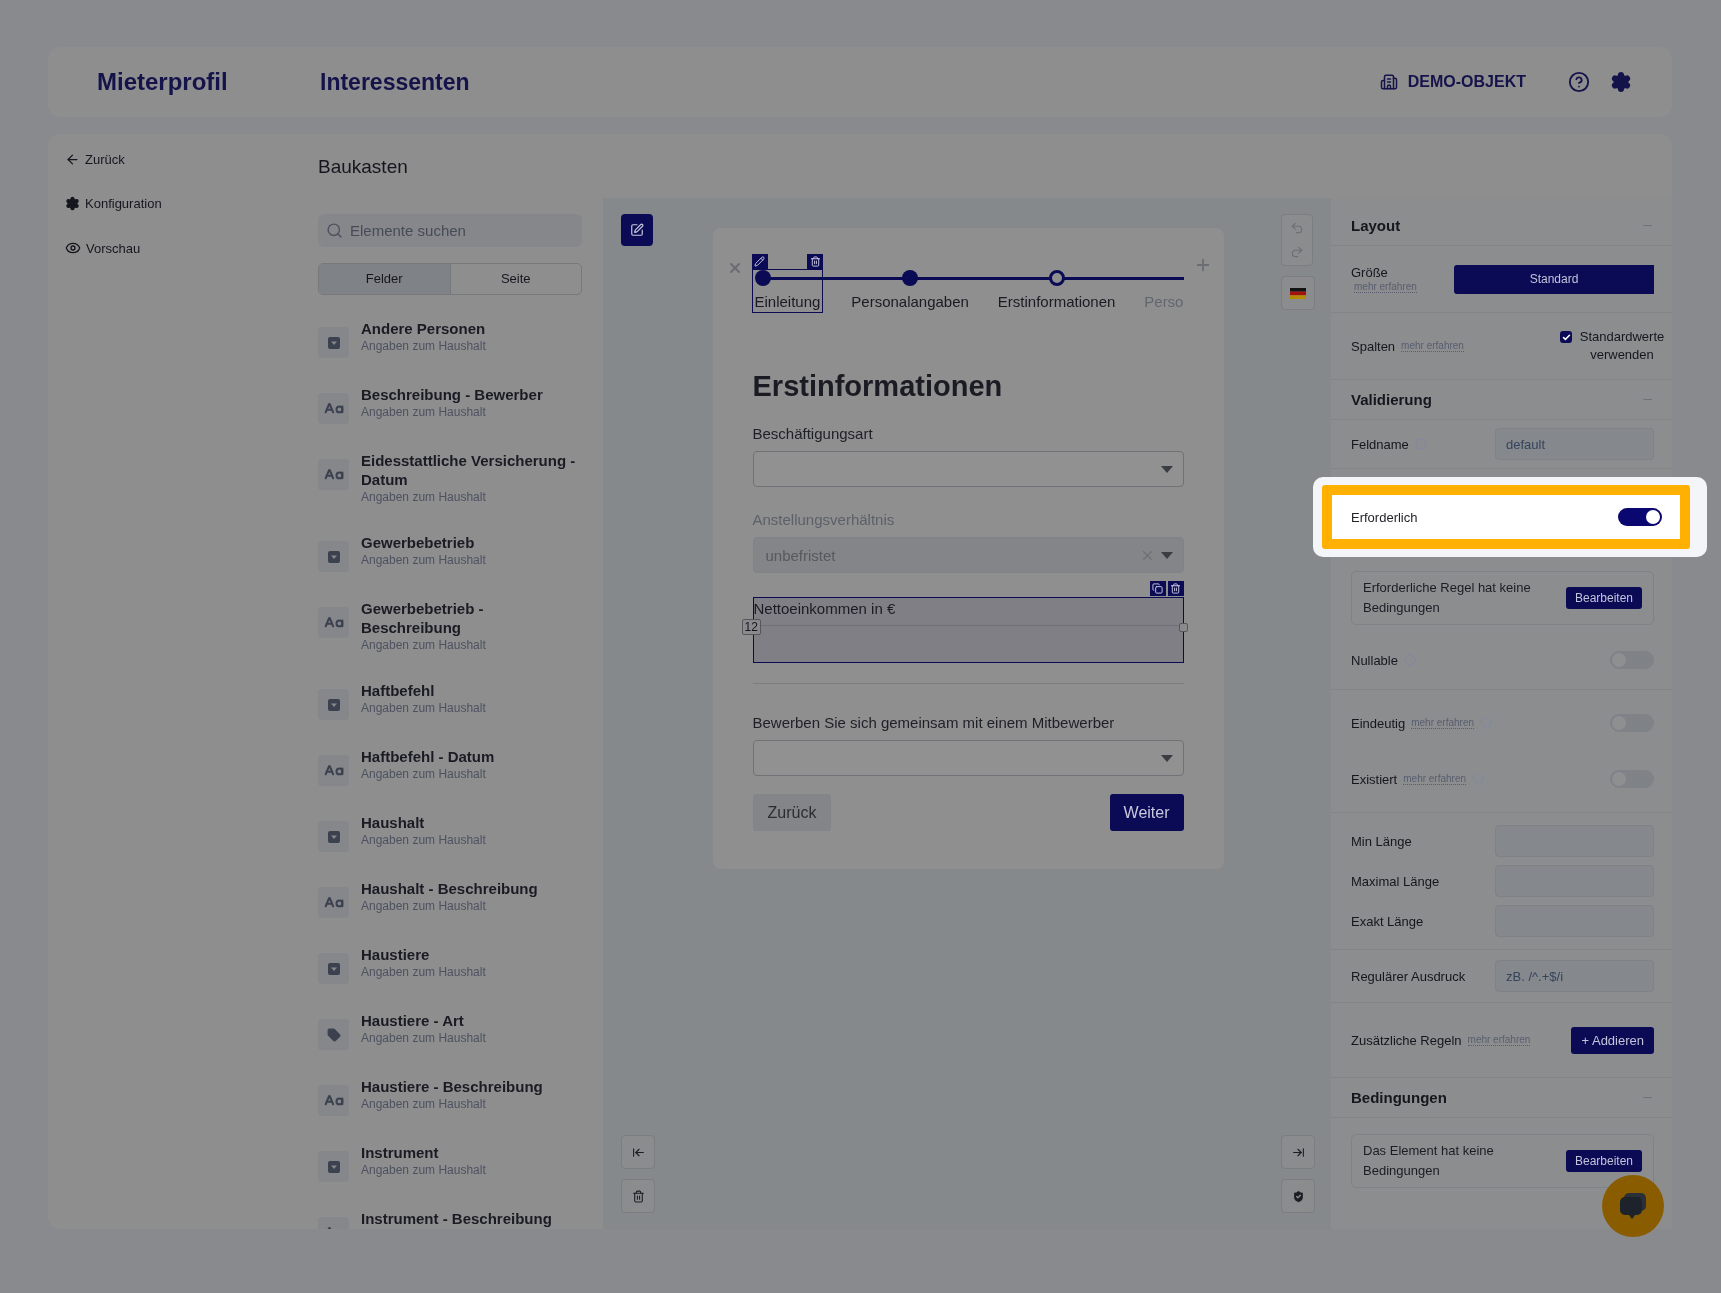 The image size is (1721, 1293). What do you see at coordinates (515, 279) in the screenshot?
I see `tab: Seite` at bounding box center [515, 279].